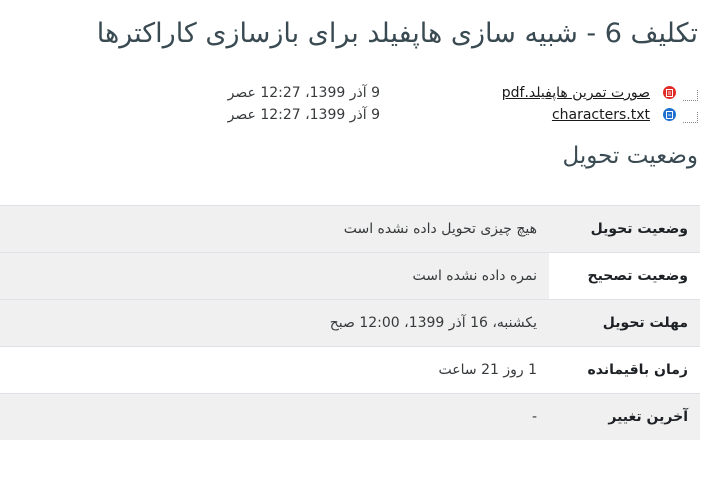 This screenshot has width=720, height=487. I want to click on row-value: -, so click(274, 416).